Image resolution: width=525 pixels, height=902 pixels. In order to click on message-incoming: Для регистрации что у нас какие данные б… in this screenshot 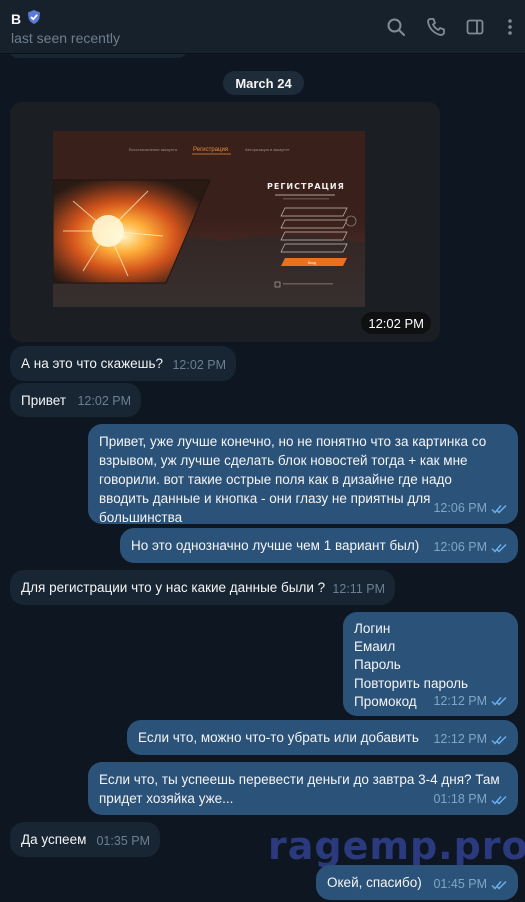, I will do `click(202, 587)`.